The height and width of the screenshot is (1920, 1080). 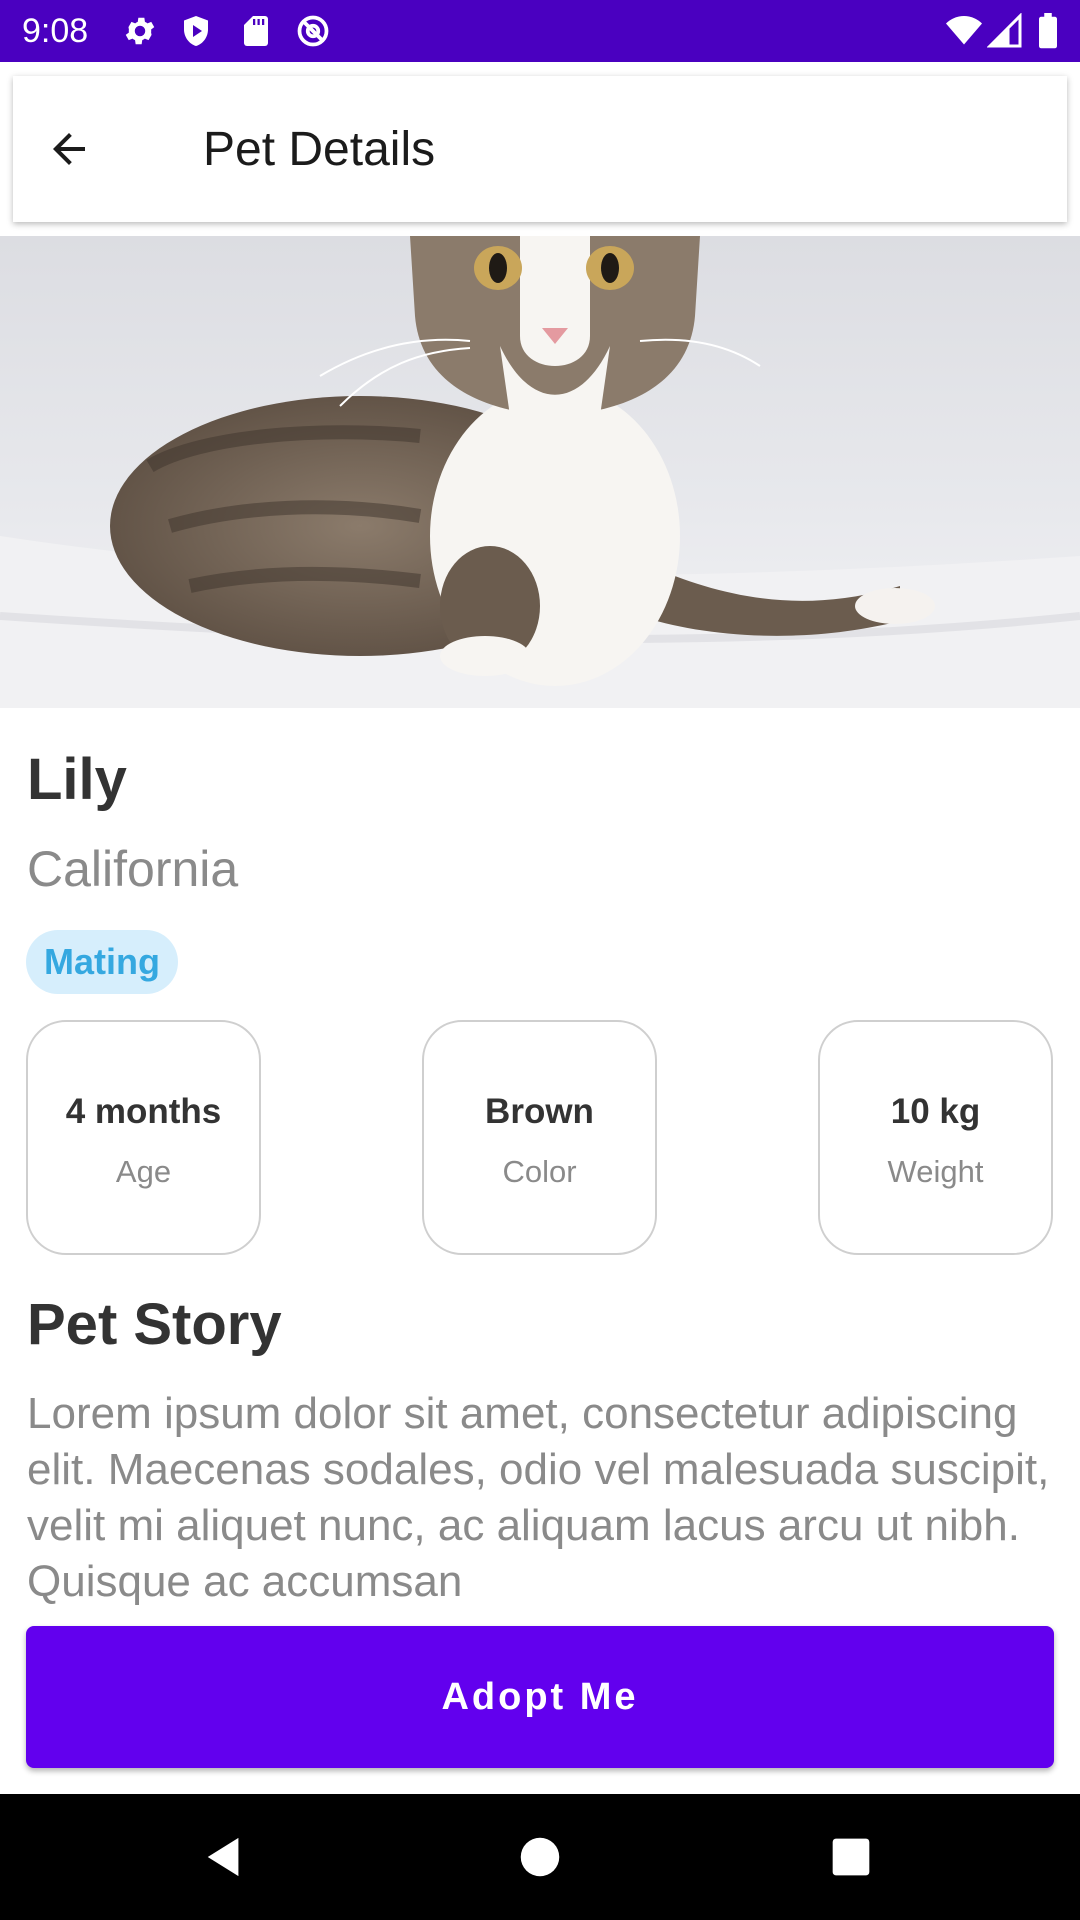 What do you see at coordinates (935, 1111) in the screenshot?
I see `stat-value: 10 kg` at bounding box center [935, 1111].